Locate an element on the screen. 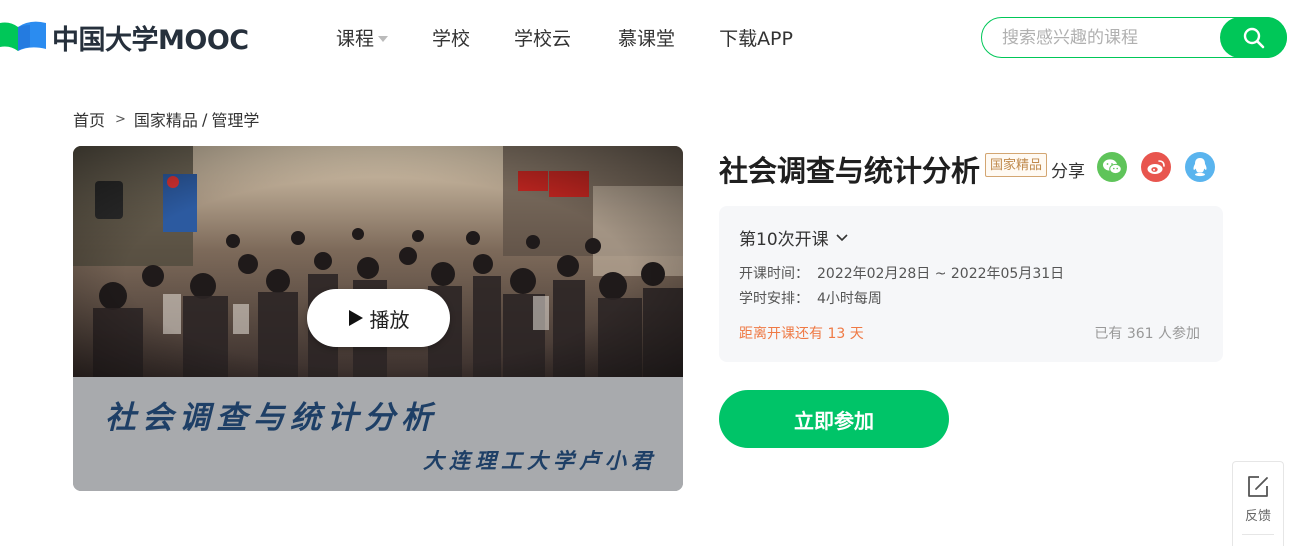  schedule-row: 开课时间： 2022年02月28日 ~ 2022年05月31日 is located at coordinates (901, 273).